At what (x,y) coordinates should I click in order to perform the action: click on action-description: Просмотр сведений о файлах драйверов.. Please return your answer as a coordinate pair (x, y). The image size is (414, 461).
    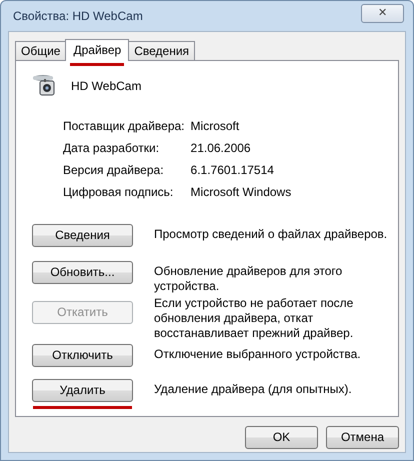
    Looking at the image, I should click on (271, 234).